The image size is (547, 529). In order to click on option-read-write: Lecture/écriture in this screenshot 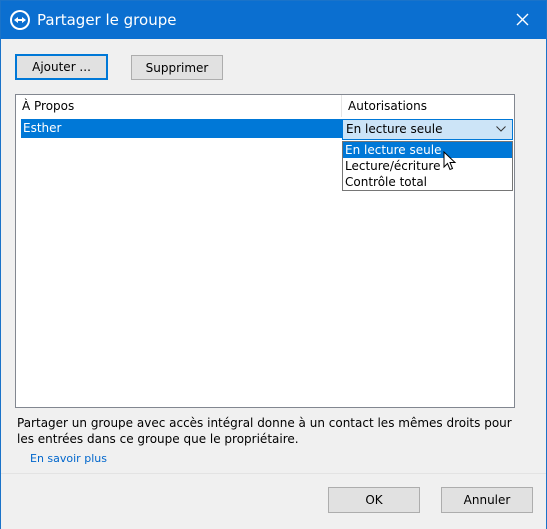, I will do `click(427, 166)`.